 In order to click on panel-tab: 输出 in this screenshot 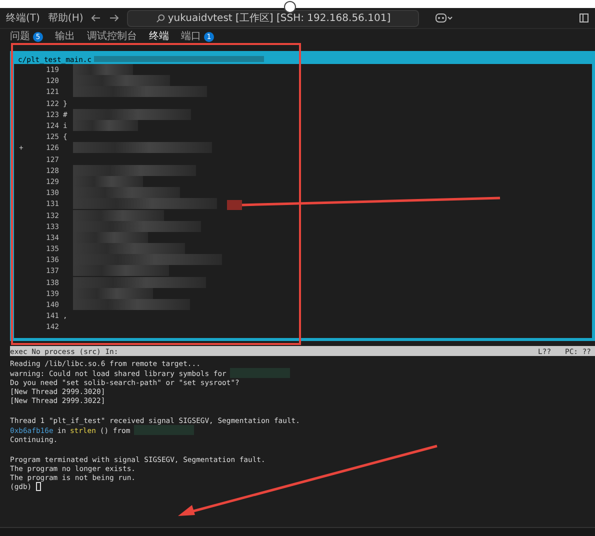, I will do `click(65, 37)`.